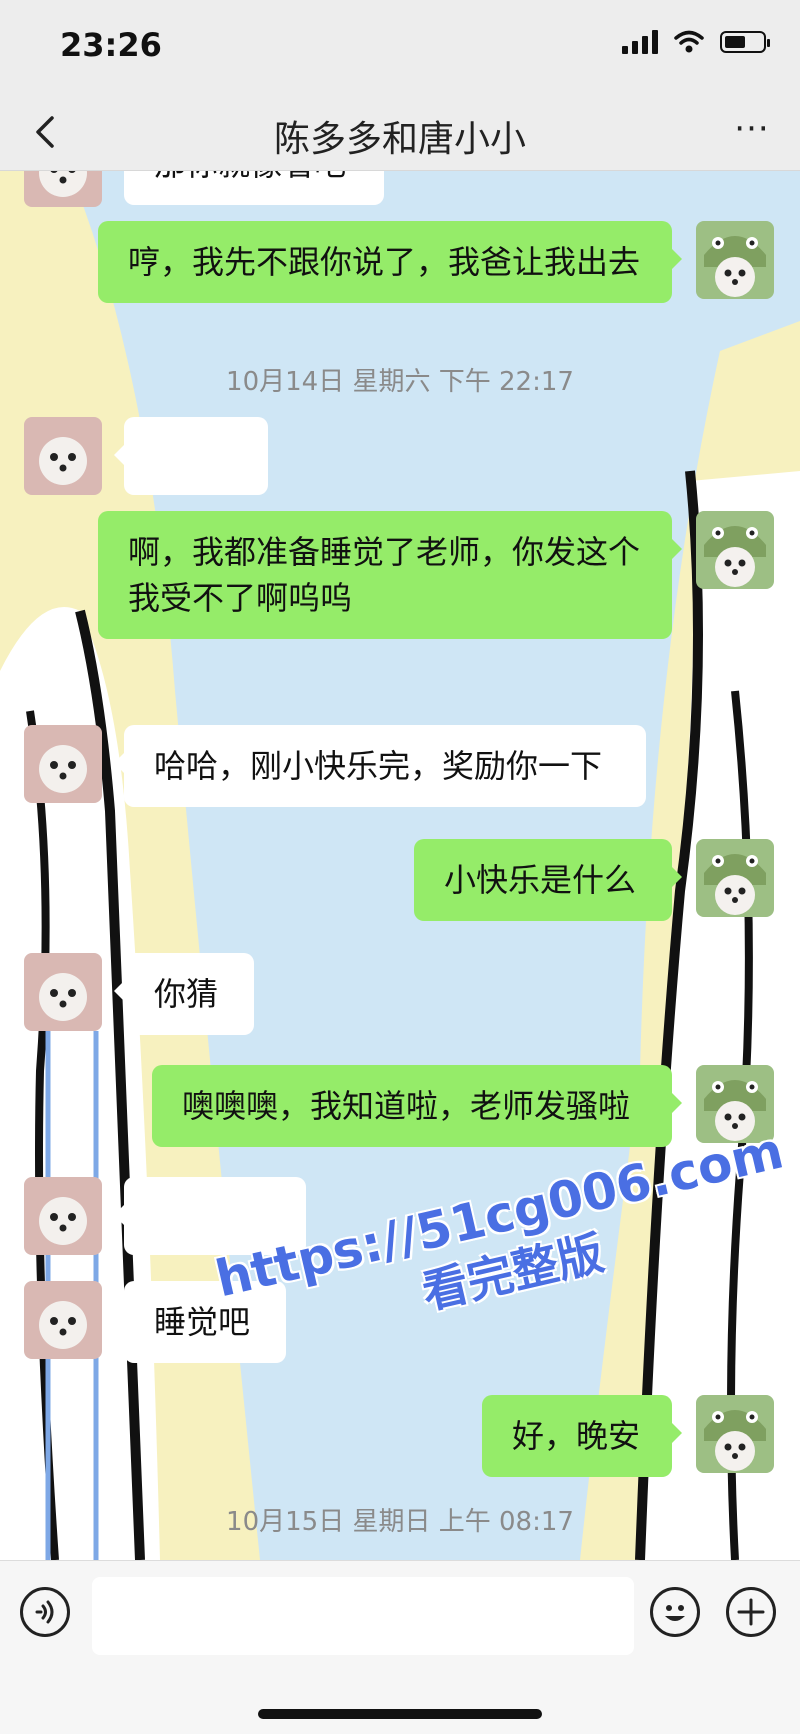 The width and height of the screenshot is (800, 1734). What do you see at coordinates (400, 995) in the screenshot?
I see `message-row: 你猜` at bounding box center [400, 995].